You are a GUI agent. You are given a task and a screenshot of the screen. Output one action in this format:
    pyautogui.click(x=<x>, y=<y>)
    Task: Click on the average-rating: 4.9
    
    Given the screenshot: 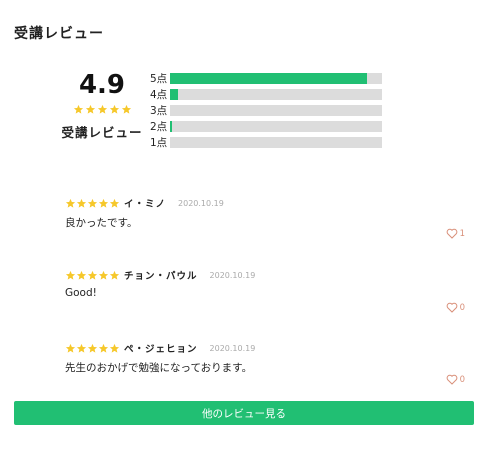 What is the action you would take?
    pyautogui.click(x=102, y=85)
    